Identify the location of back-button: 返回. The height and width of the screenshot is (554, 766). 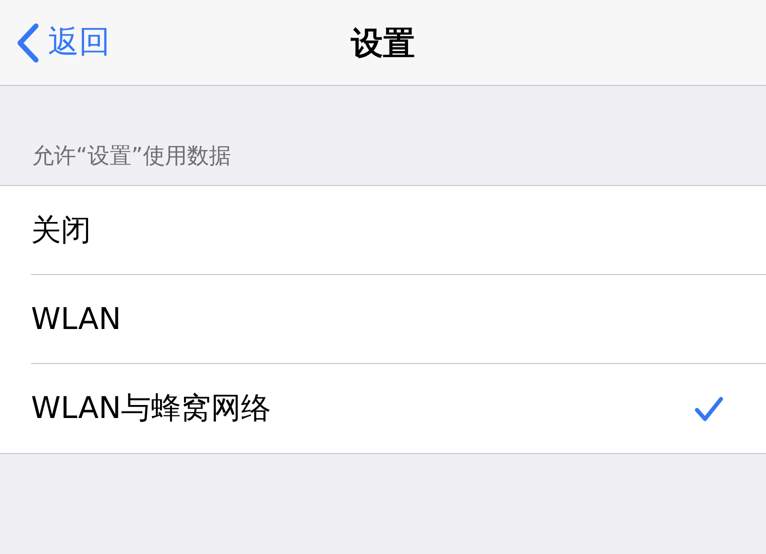
(55, 42).